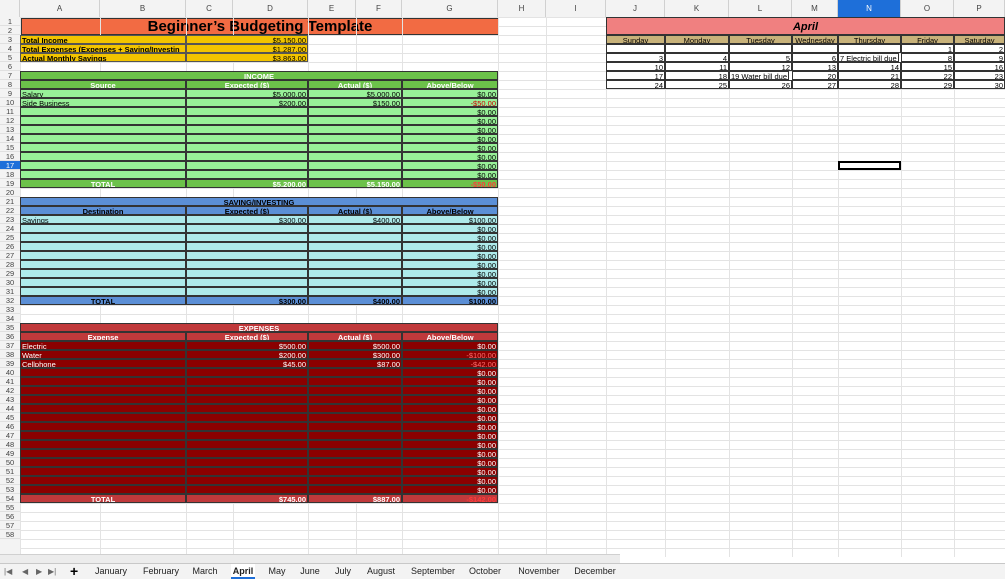 The image size is (1005, 579). I want to click on saving-total-cell: $100.00, so click(450, 300).